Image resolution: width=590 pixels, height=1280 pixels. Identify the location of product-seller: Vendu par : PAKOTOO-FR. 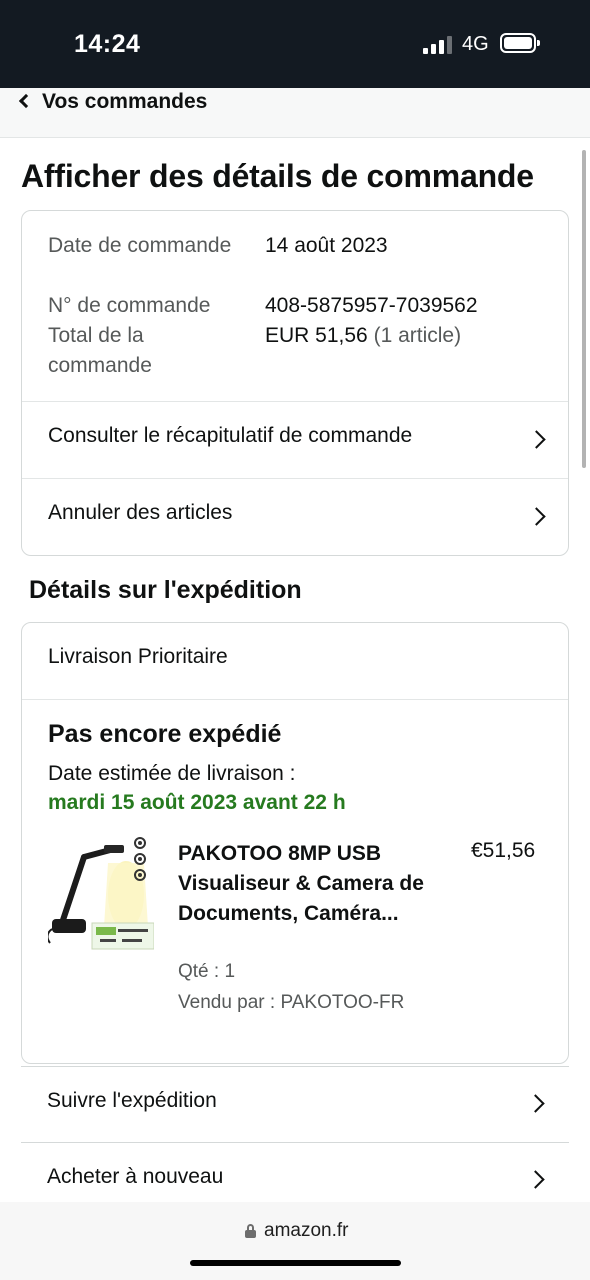
(291, 1002).